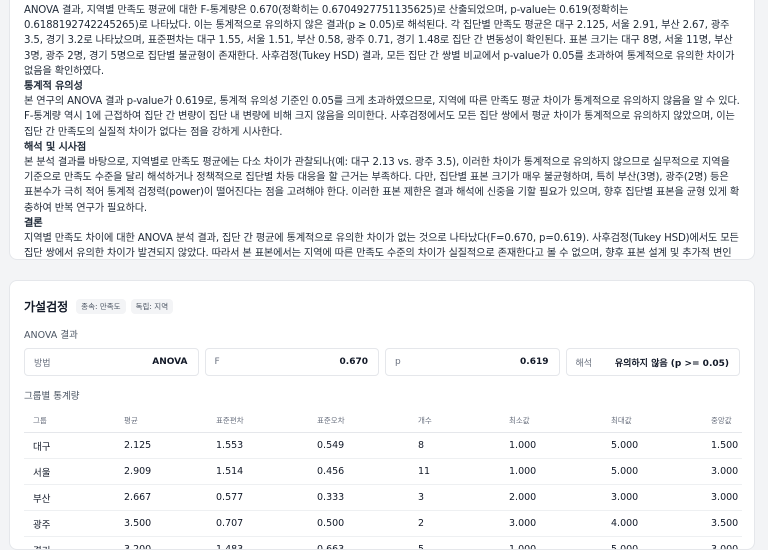 The image size is (768, 550). Describe the element at coordinates (111, 362) in the screenshot. I see `stat-method: 방법 ANOVA` at that location.